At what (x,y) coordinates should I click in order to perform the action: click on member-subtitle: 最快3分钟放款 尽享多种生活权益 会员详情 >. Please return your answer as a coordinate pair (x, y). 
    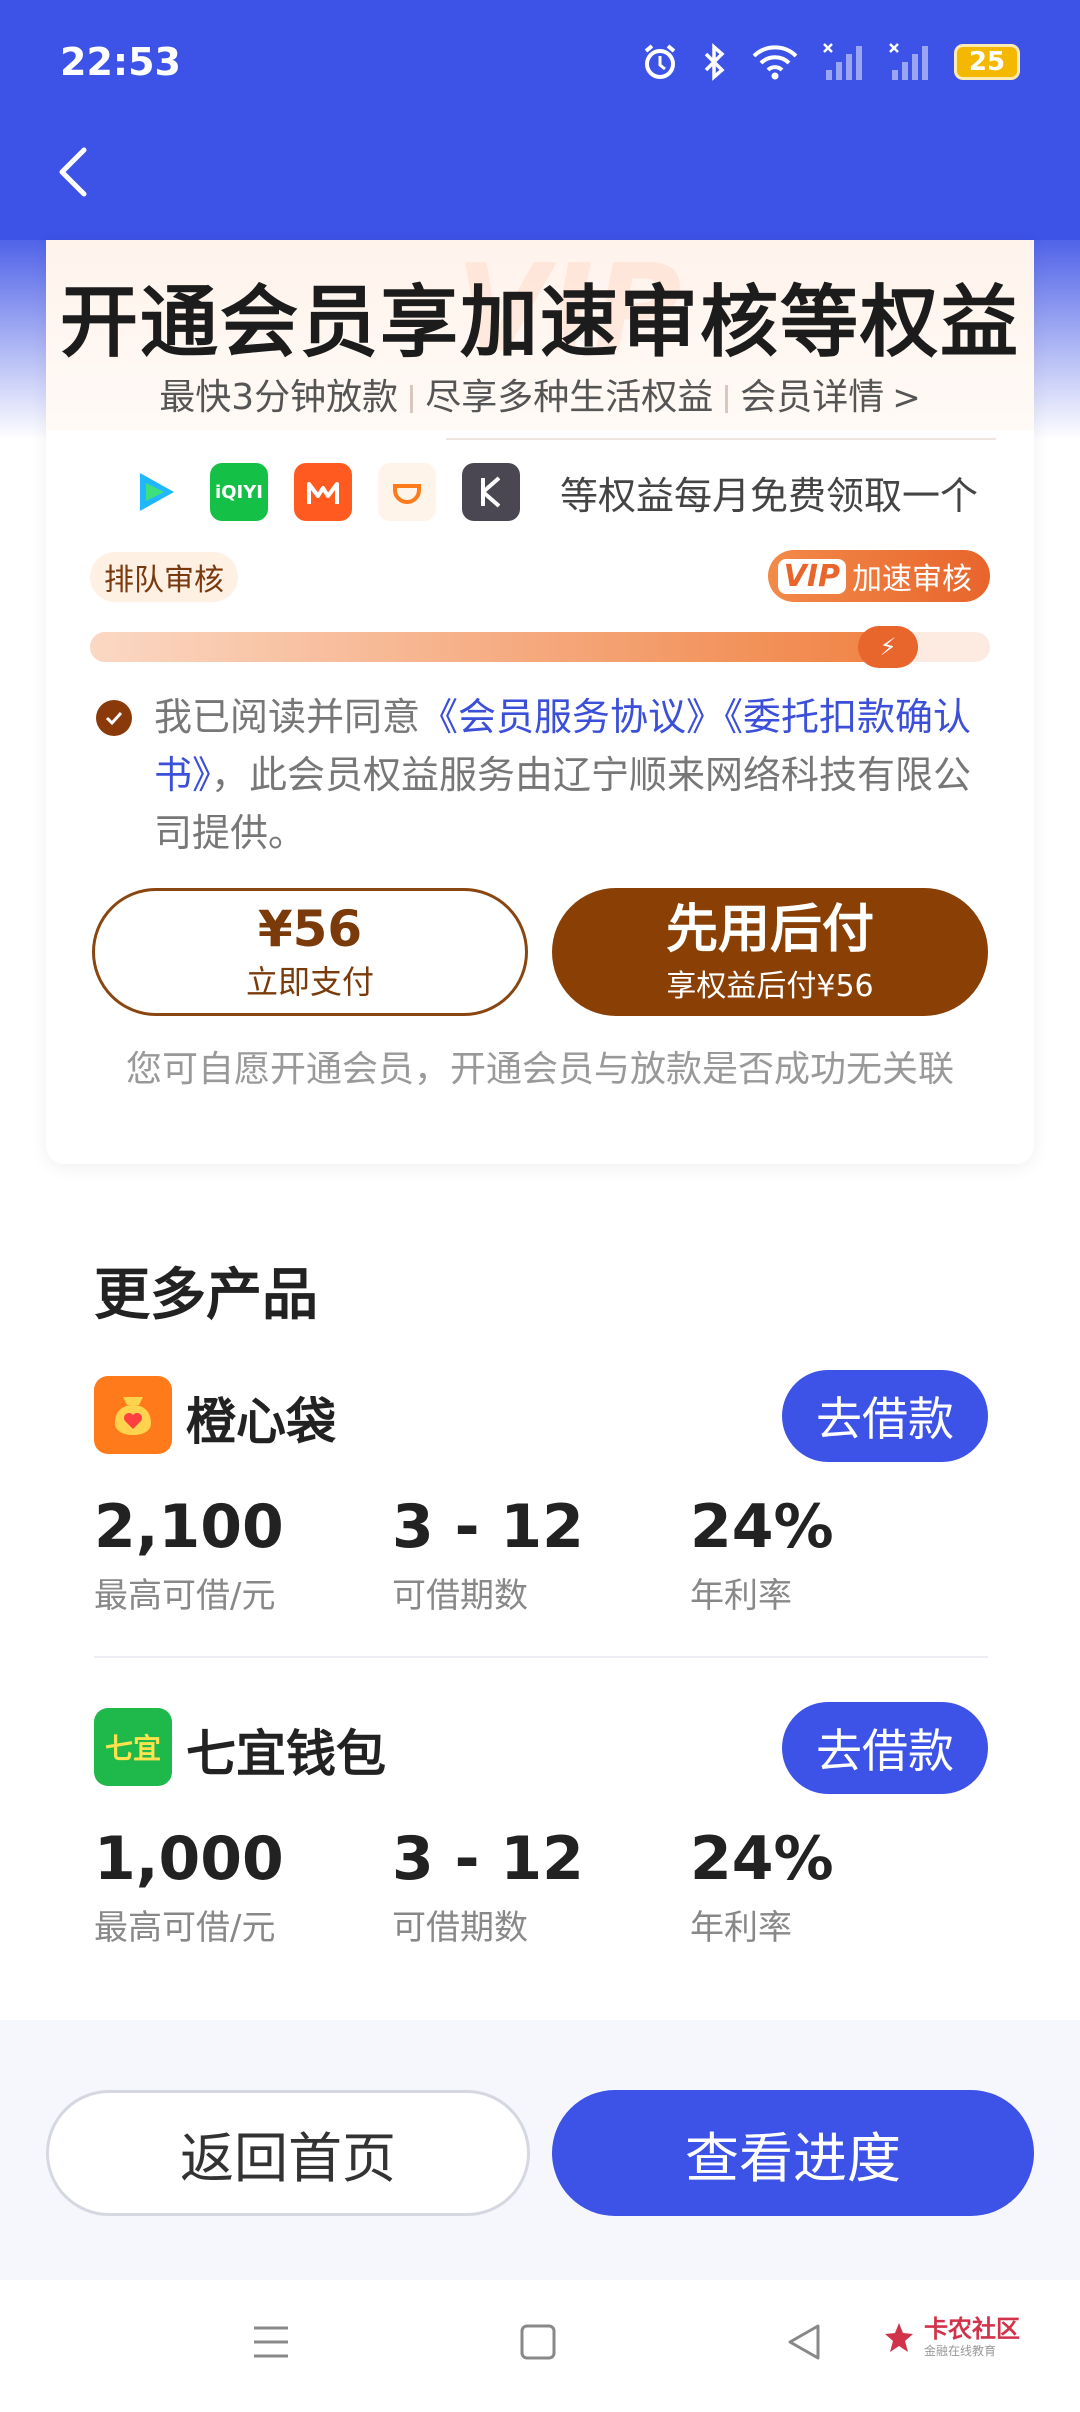
    Looking at the image, I should click on (540, 394).